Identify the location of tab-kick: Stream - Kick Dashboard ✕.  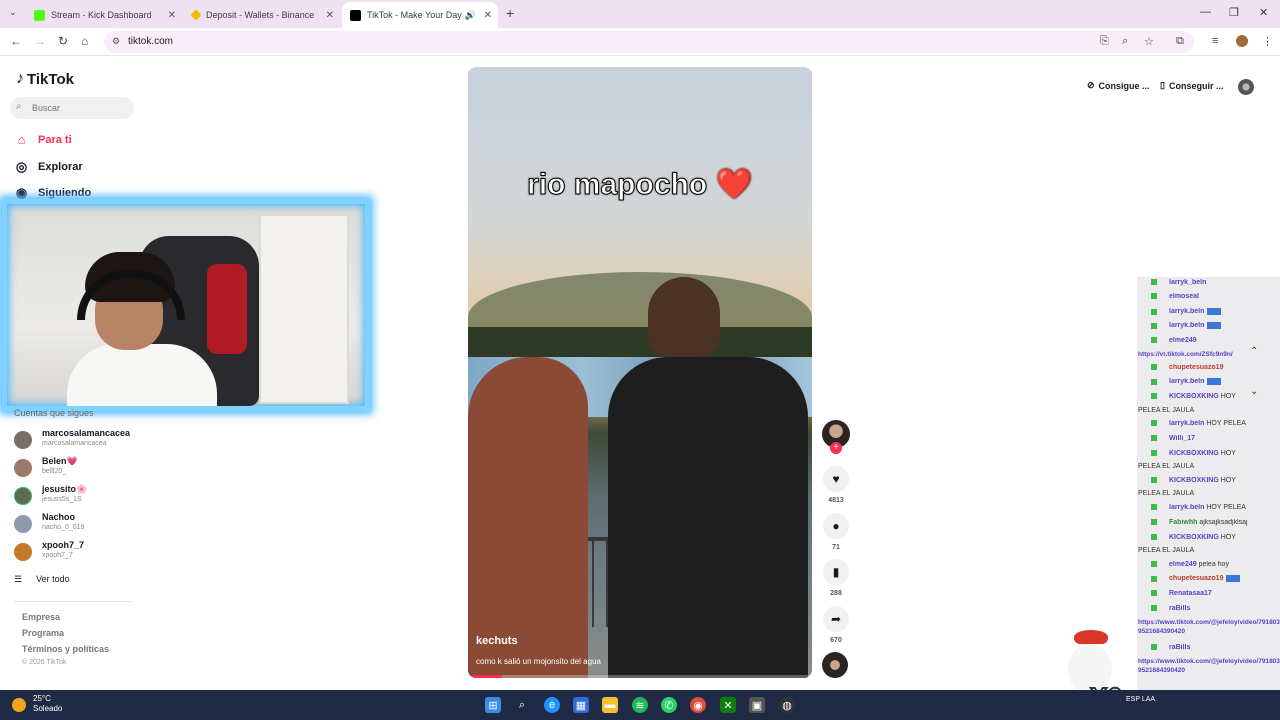
(104, 15).